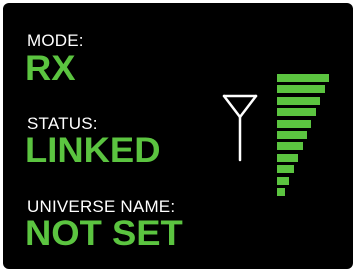  Describe the element at coordinates (104, 233) in the screenshot. I see `universe-name-value: NOT SET` at that location.